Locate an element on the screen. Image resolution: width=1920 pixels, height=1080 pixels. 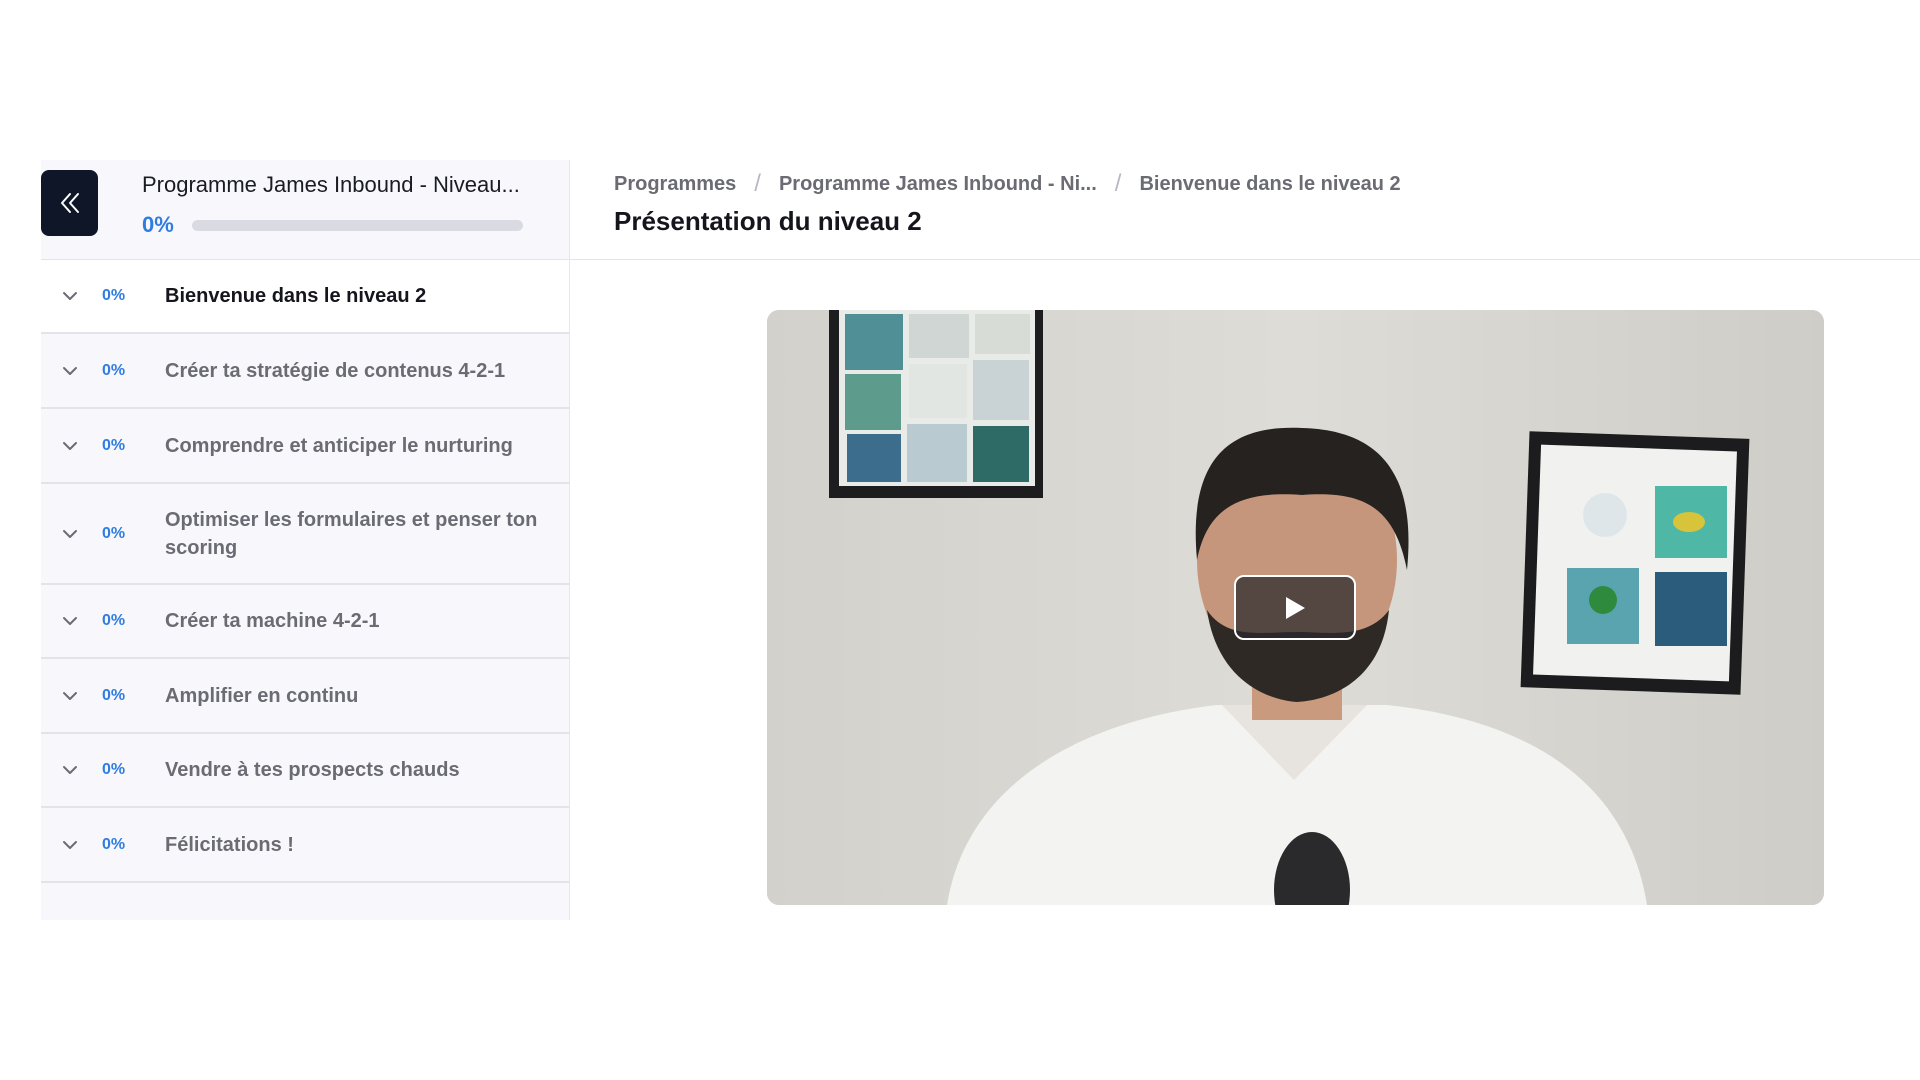
chapter-item: 0% Amplifier en continu is located at coordinates (305, 696).